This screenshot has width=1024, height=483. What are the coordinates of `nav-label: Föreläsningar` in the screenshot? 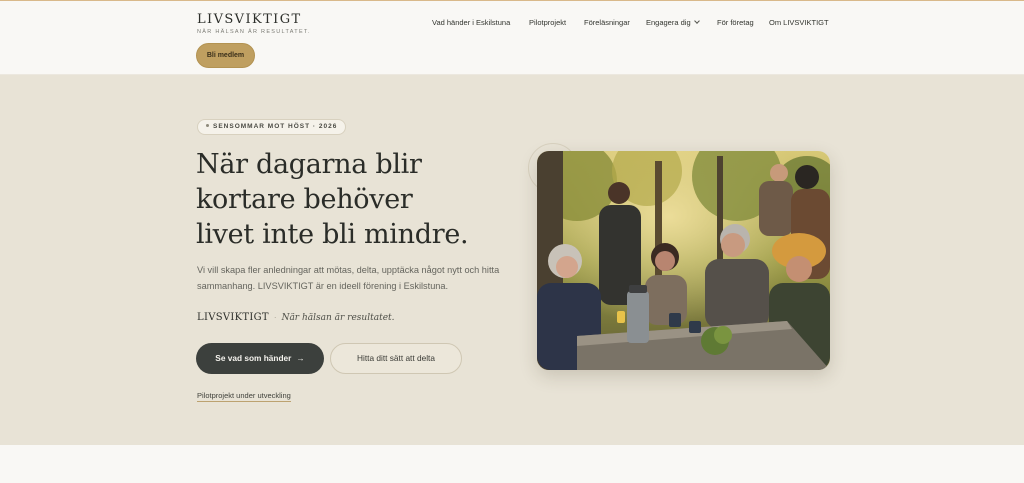 It's located at (607, 22).